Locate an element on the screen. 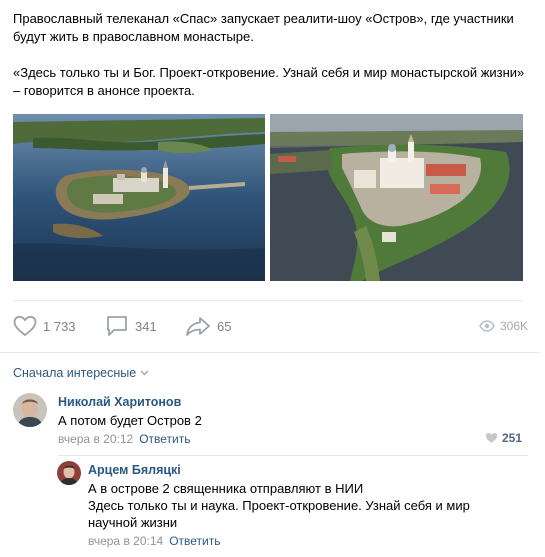 Image resolution: width=545 pixels, height=557 pixels. comment-like-count: 251 is located at coordinates (511, 438).